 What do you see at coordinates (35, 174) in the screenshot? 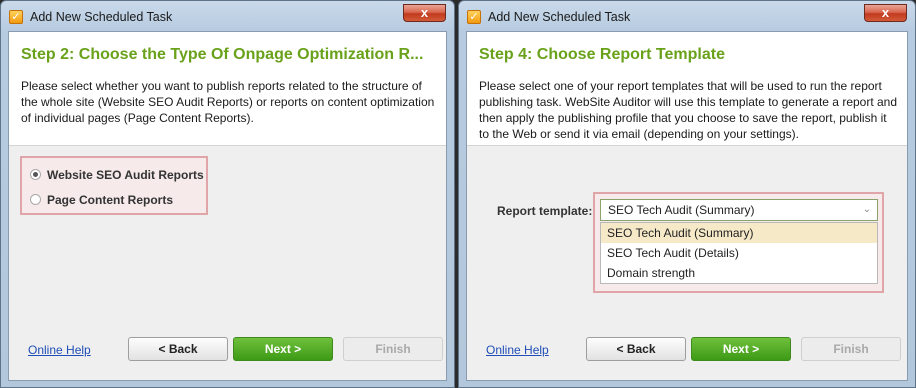
I see `radio-checked-icon` at bounding box center [35, 174].